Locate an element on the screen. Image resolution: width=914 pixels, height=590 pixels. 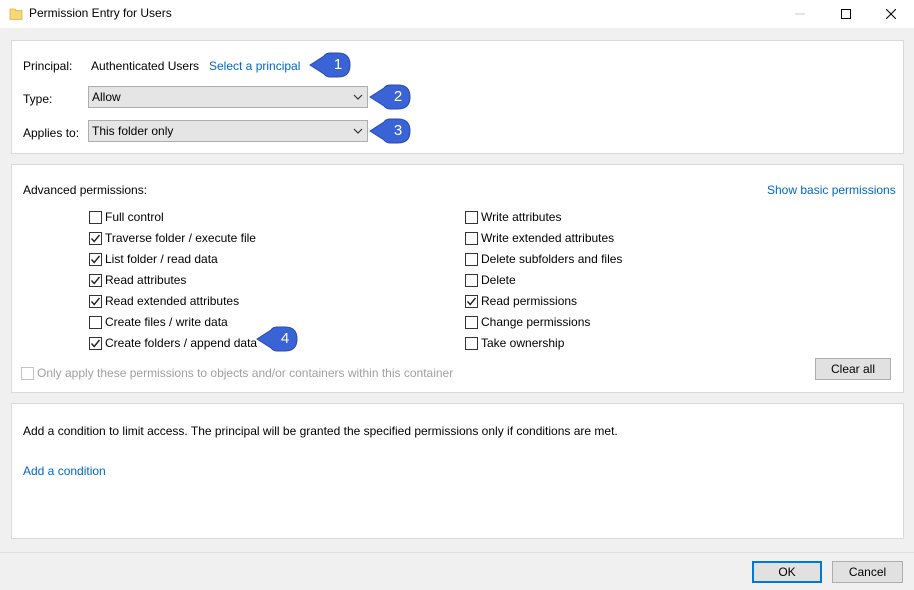
permission-label: Read permissions is located at coordinates (529, 301).